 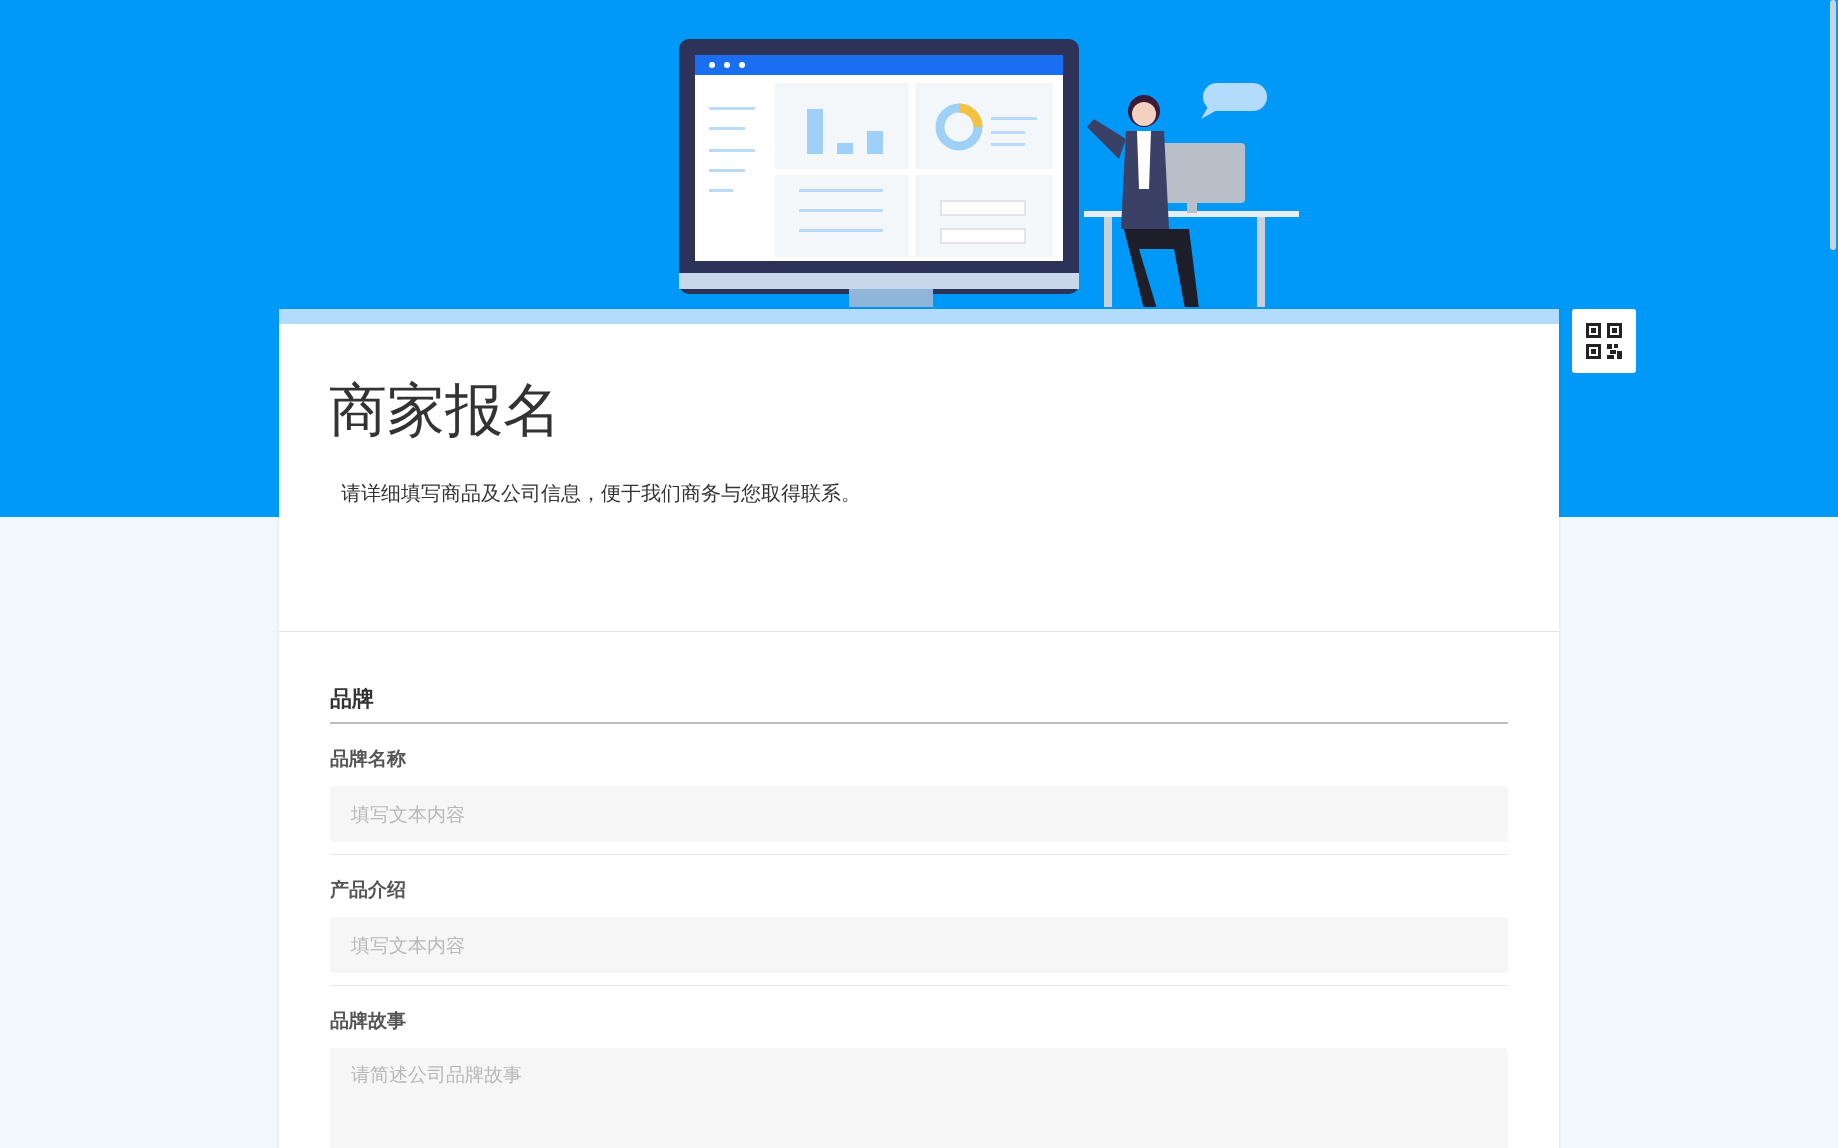 What do you see at coordinates (368, 1020) in the screenshot?
I see `field-label: 品牌故事` at bounding box center [368, 1020].